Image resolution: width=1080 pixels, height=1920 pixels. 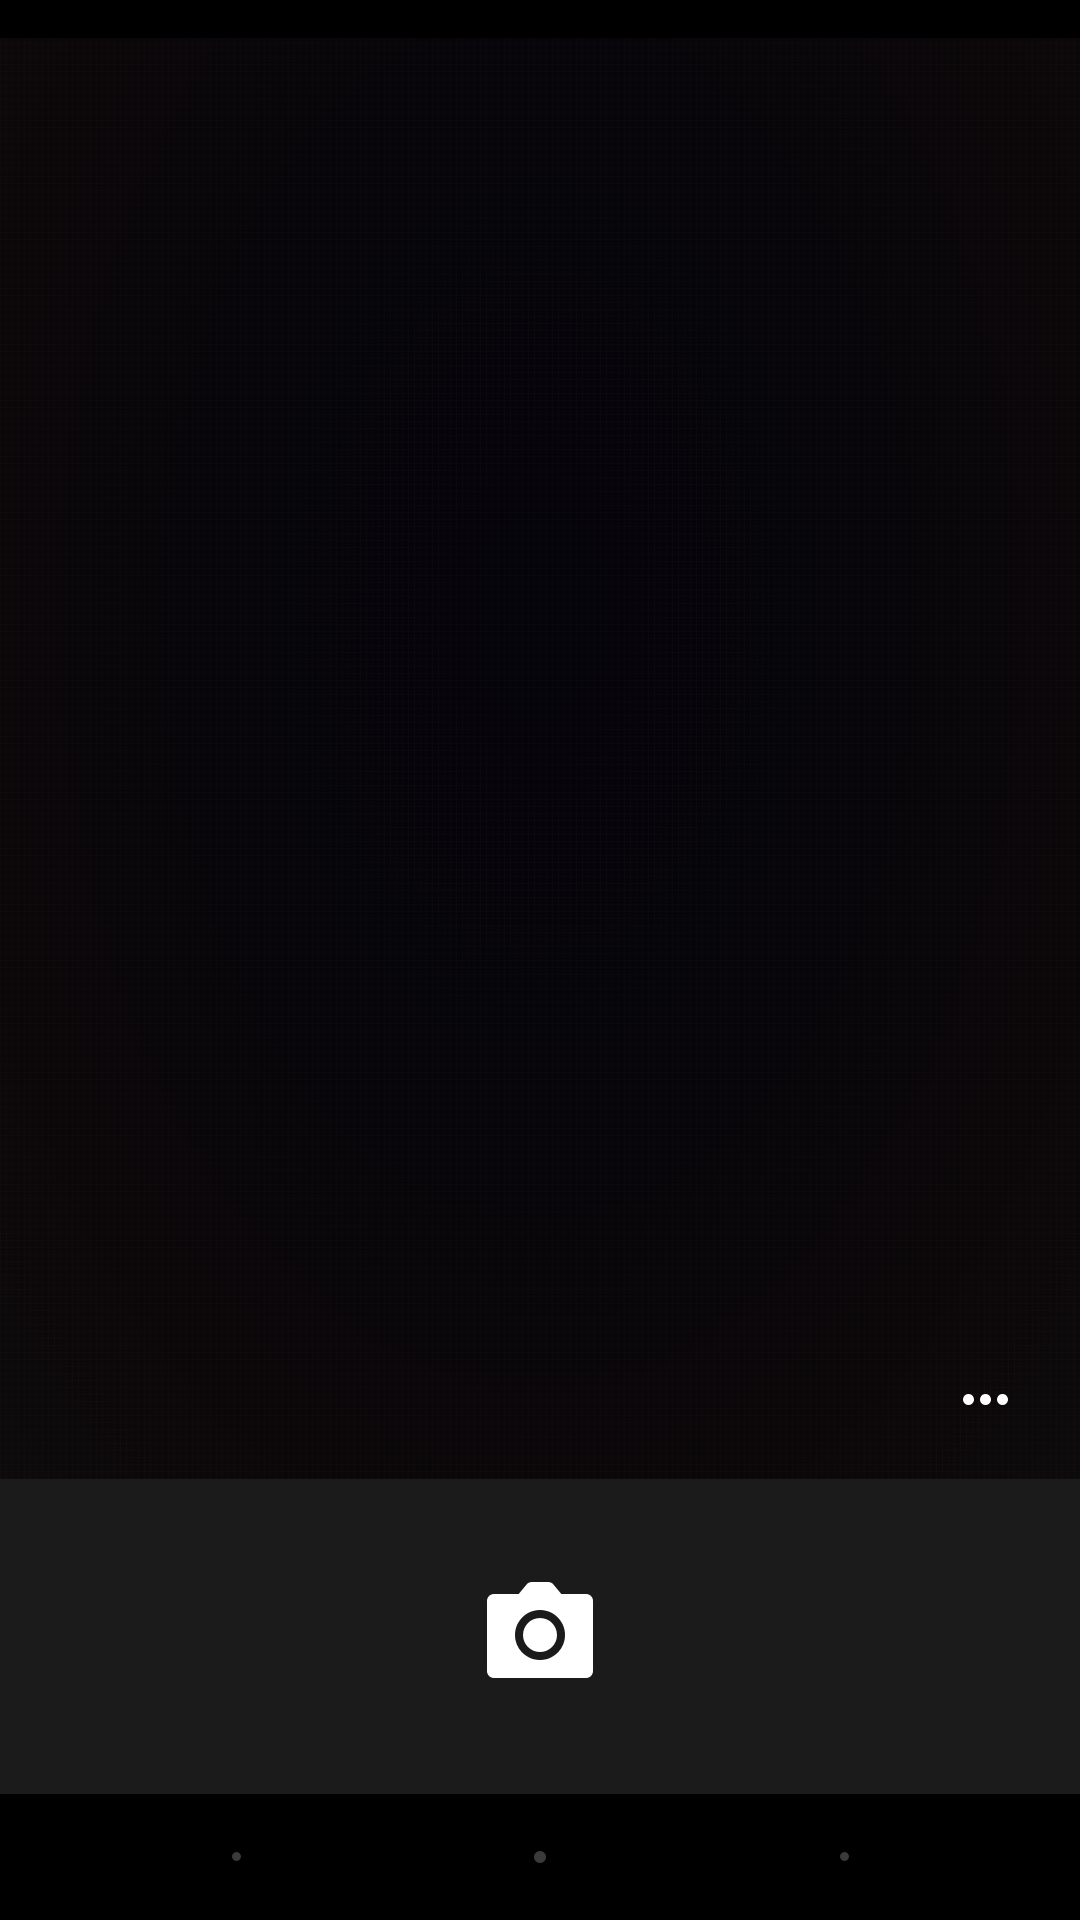 What do you see at coordinates (236, 1856) in the screenshot?
I see `nav-back-dot-icon` at bounding box center [236, 1856].